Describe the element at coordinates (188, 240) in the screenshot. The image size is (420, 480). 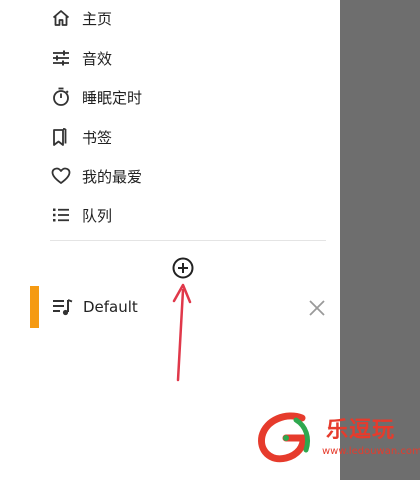
I see `divider` at that location.